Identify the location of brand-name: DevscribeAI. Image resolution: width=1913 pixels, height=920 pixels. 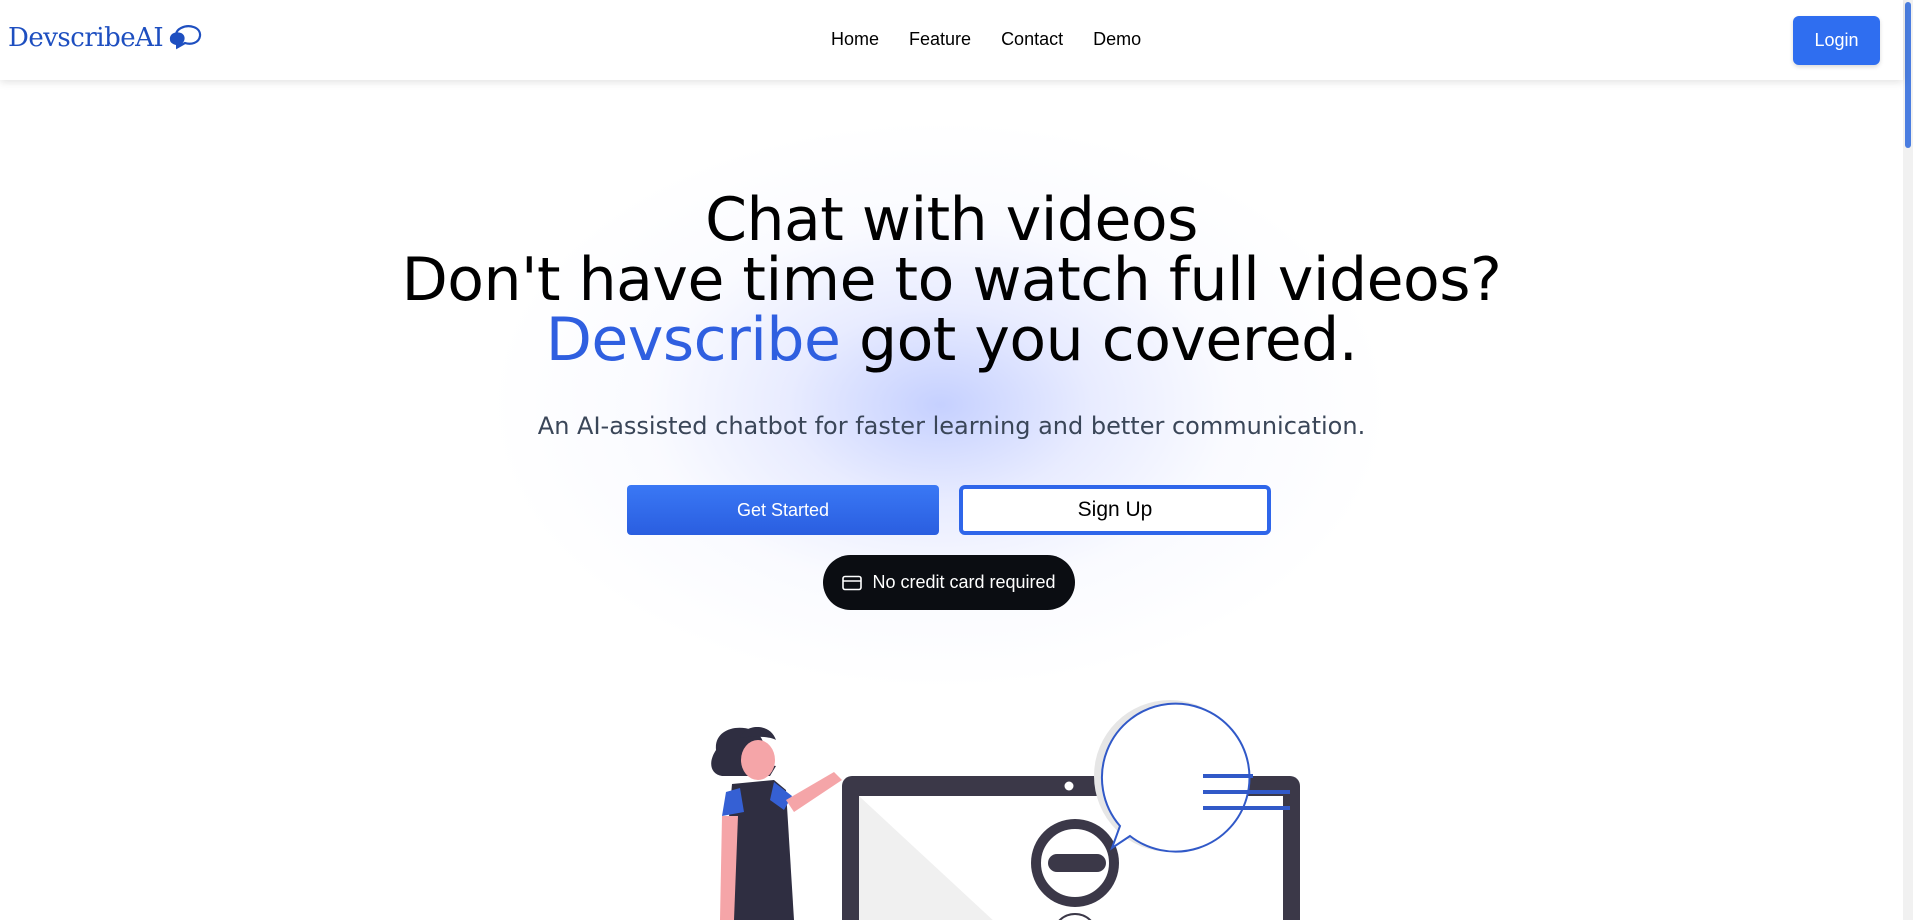
(86, 38).